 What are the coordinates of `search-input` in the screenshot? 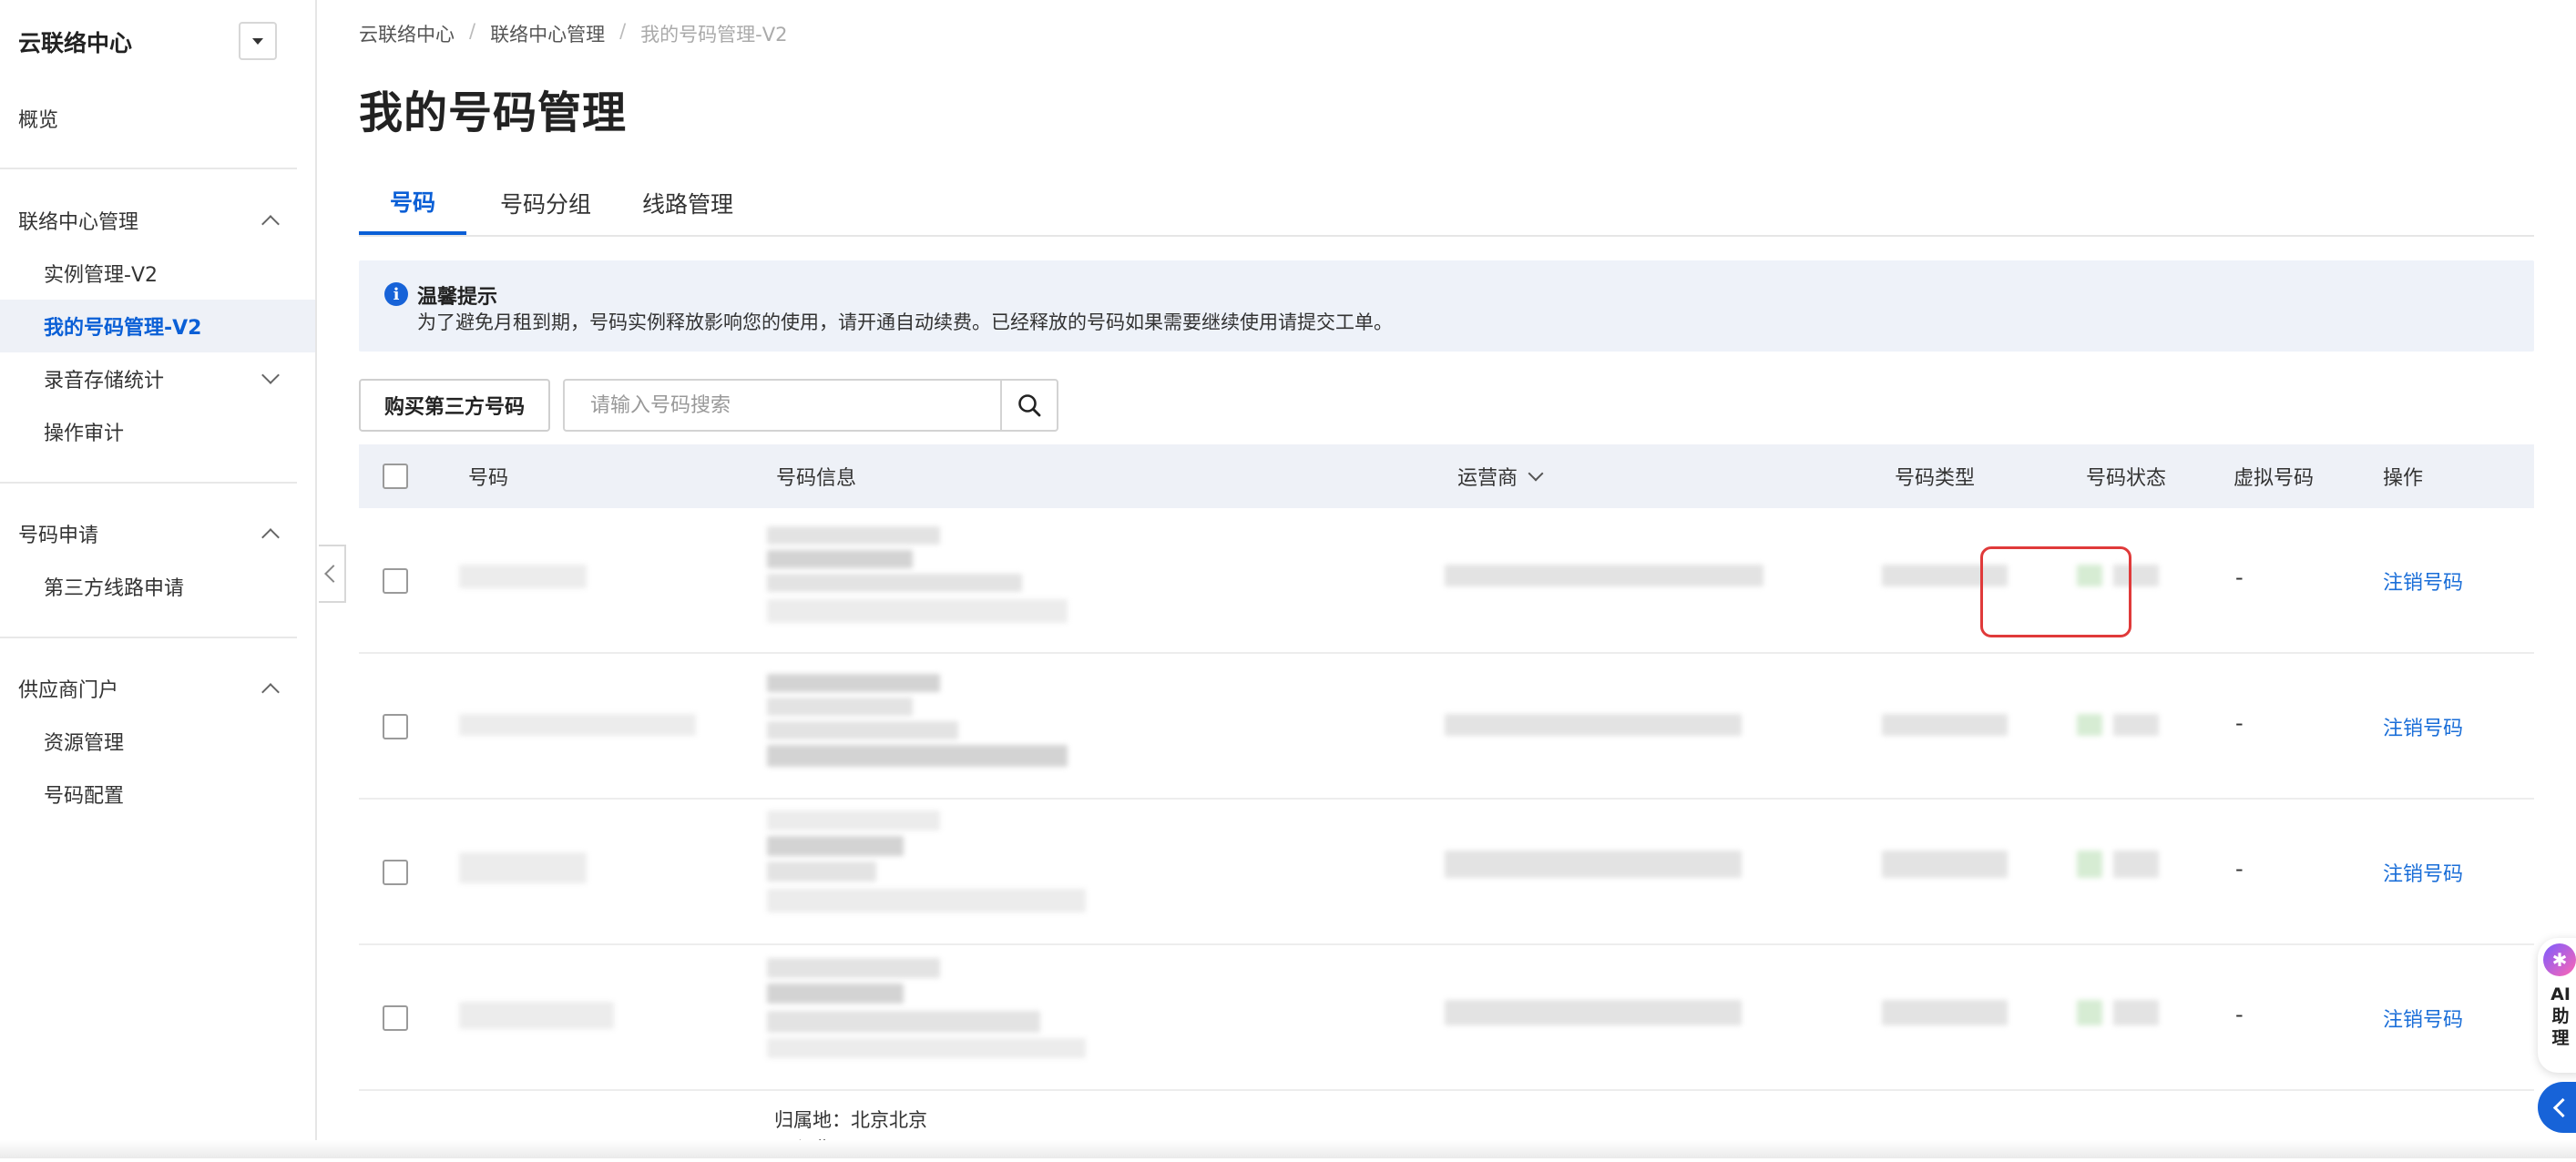 It's located at (783, 405).